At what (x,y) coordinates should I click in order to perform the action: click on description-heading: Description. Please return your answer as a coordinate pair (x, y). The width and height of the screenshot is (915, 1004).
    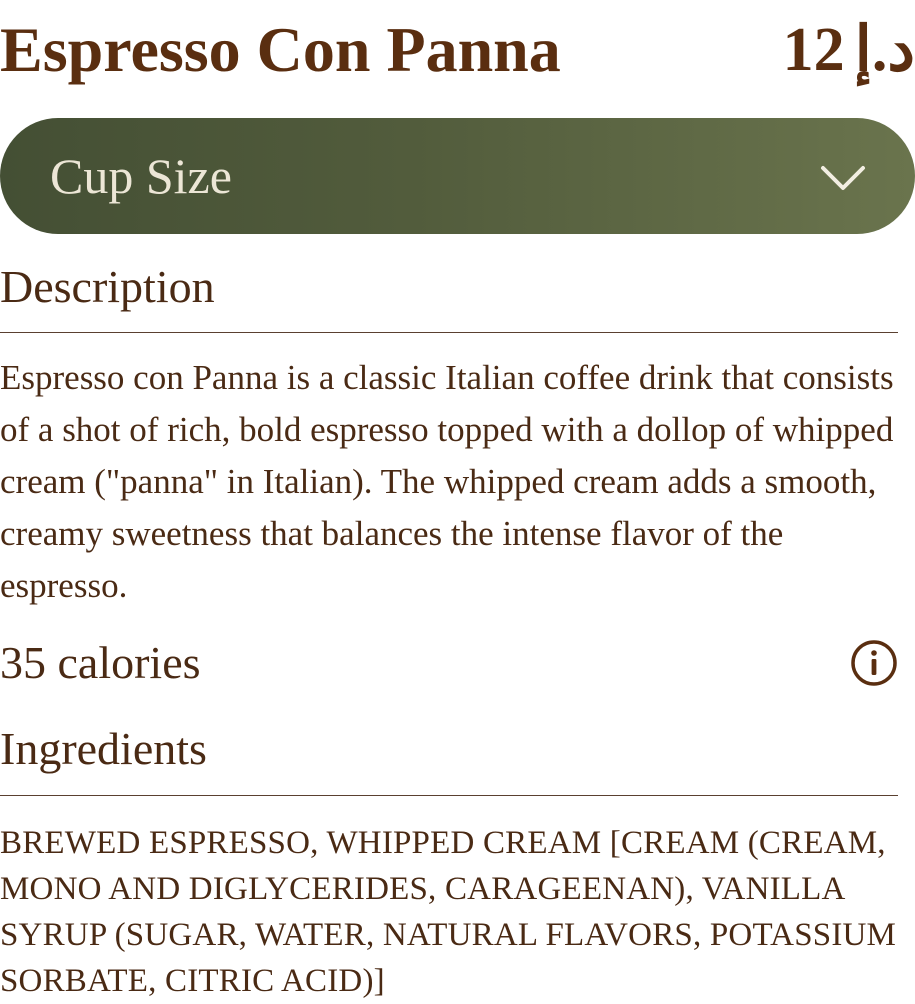
    Looking at the image, I should click on (107, 286).